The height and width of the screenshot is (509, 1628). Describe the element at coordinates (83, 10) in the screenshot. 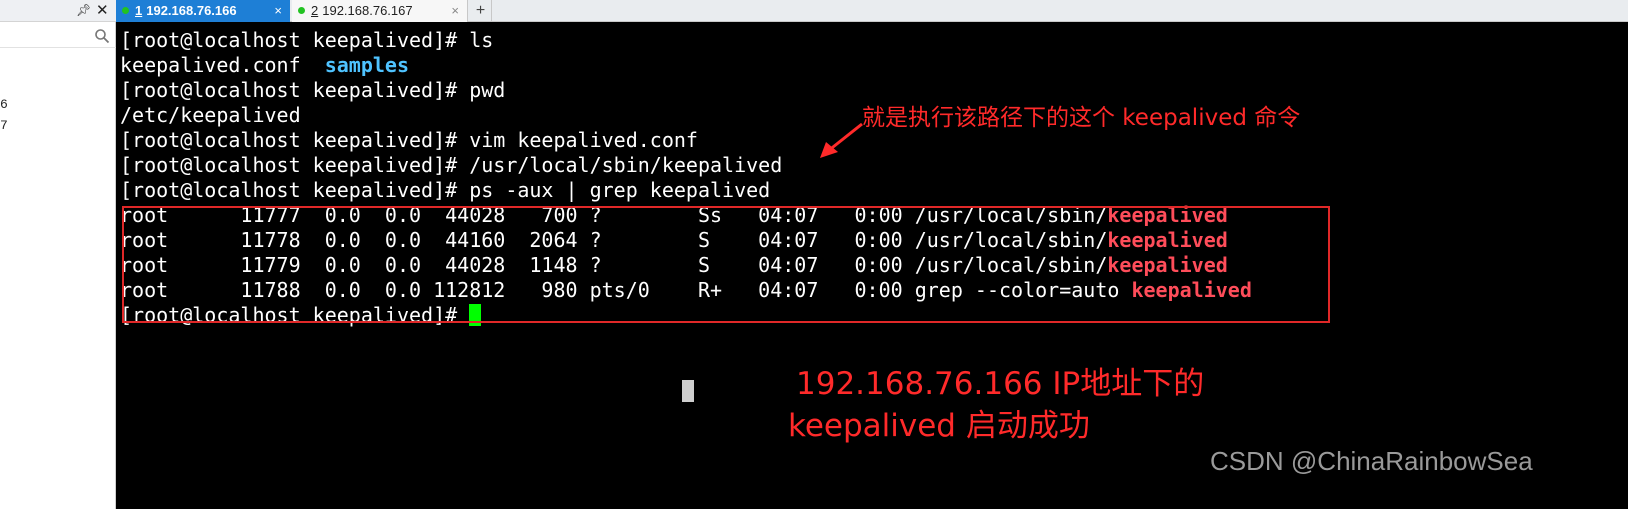

I see `pin-icon: 📌︎` at that location.